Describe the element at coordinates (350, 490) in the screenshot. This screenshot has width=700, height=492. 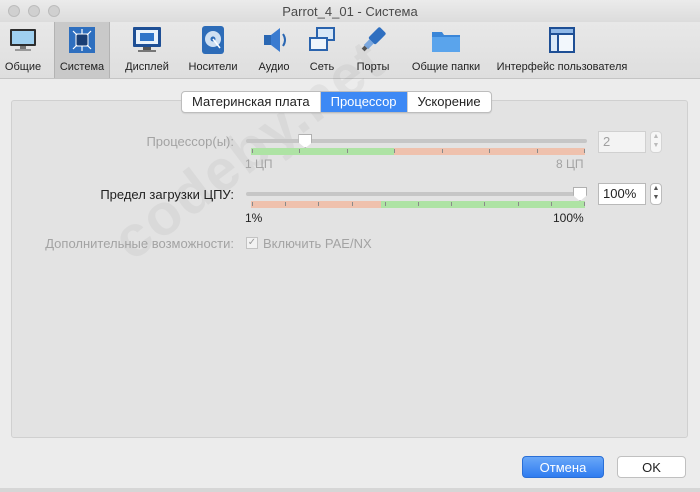
I see `window-bottom-edge` at that location.